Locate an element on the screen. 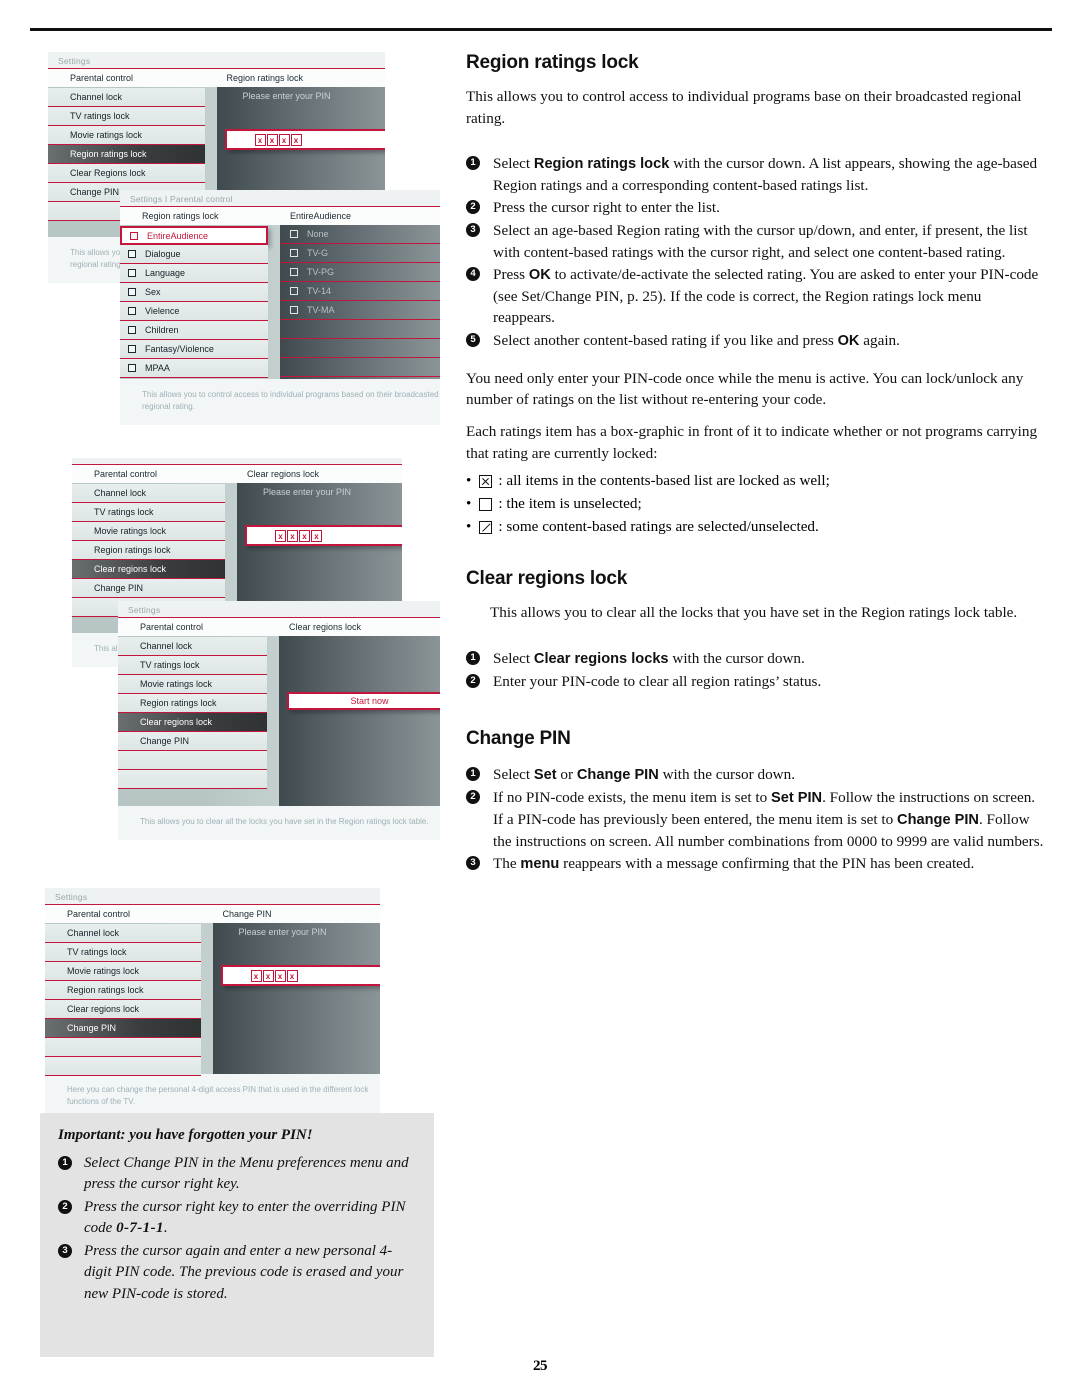 The image size is (1080, 1397). osd-rating-item-selected: EntireAudience is located at coordinates (194, 235).